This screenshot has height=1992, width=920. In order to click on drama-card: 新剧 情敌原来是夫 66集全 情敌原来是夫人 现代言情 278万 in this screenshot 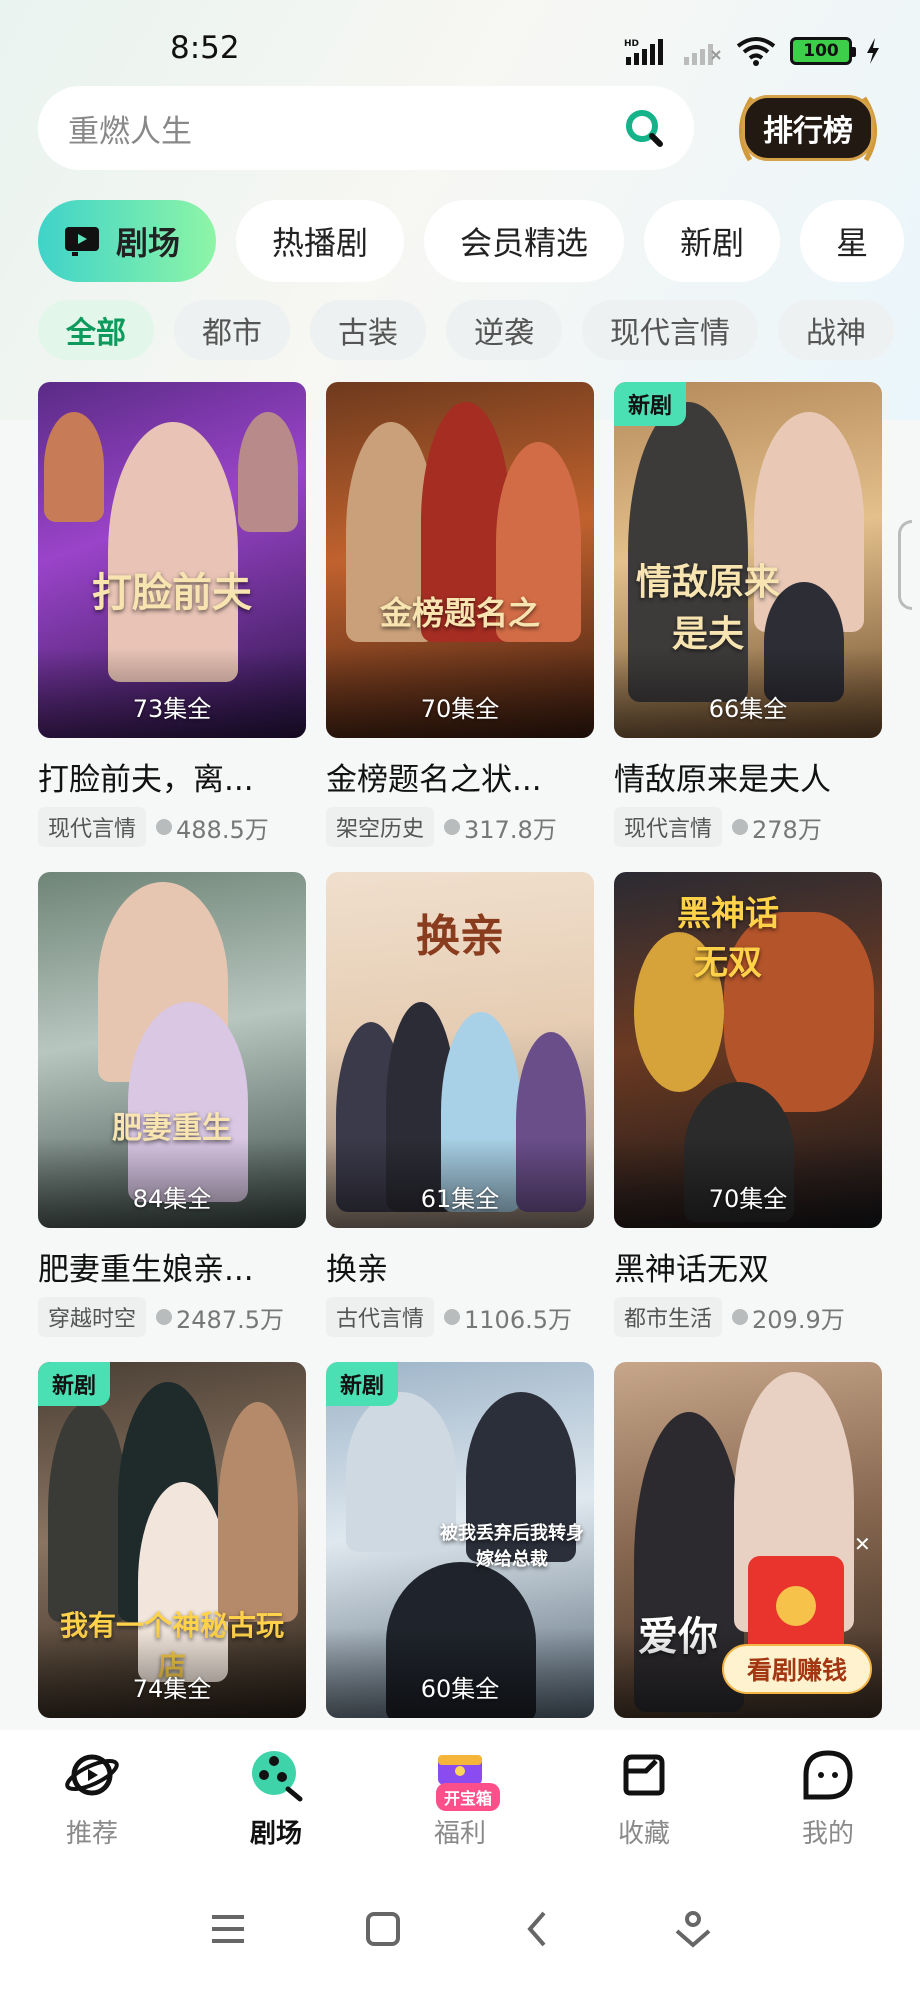, I will do `click(748, 614)`.